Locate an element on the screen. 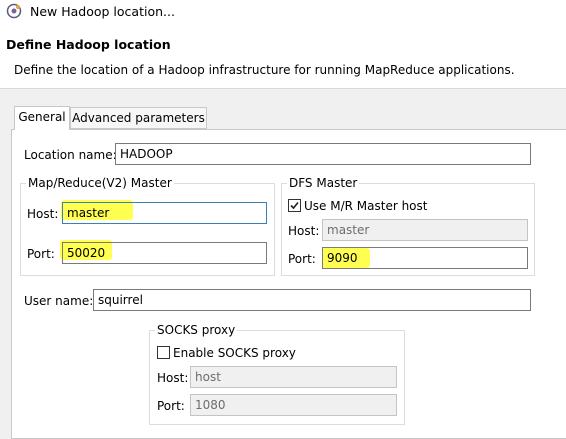 The height and width of the screenshot is (439, 566). location-name-field: HADOOP is located at coordinates (323, 154).